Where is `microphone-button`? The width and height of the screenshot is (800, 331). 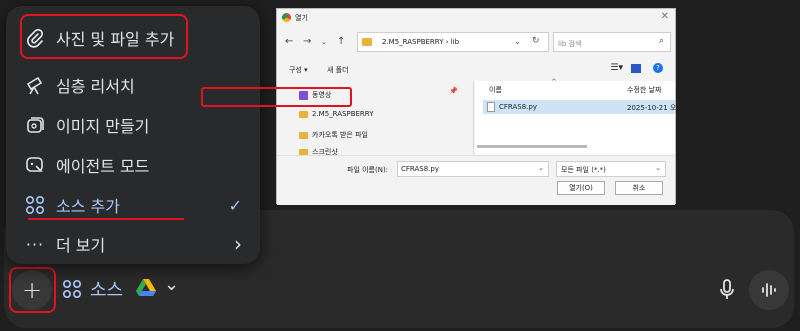 microphone-button is located at coordinates (727, 290).